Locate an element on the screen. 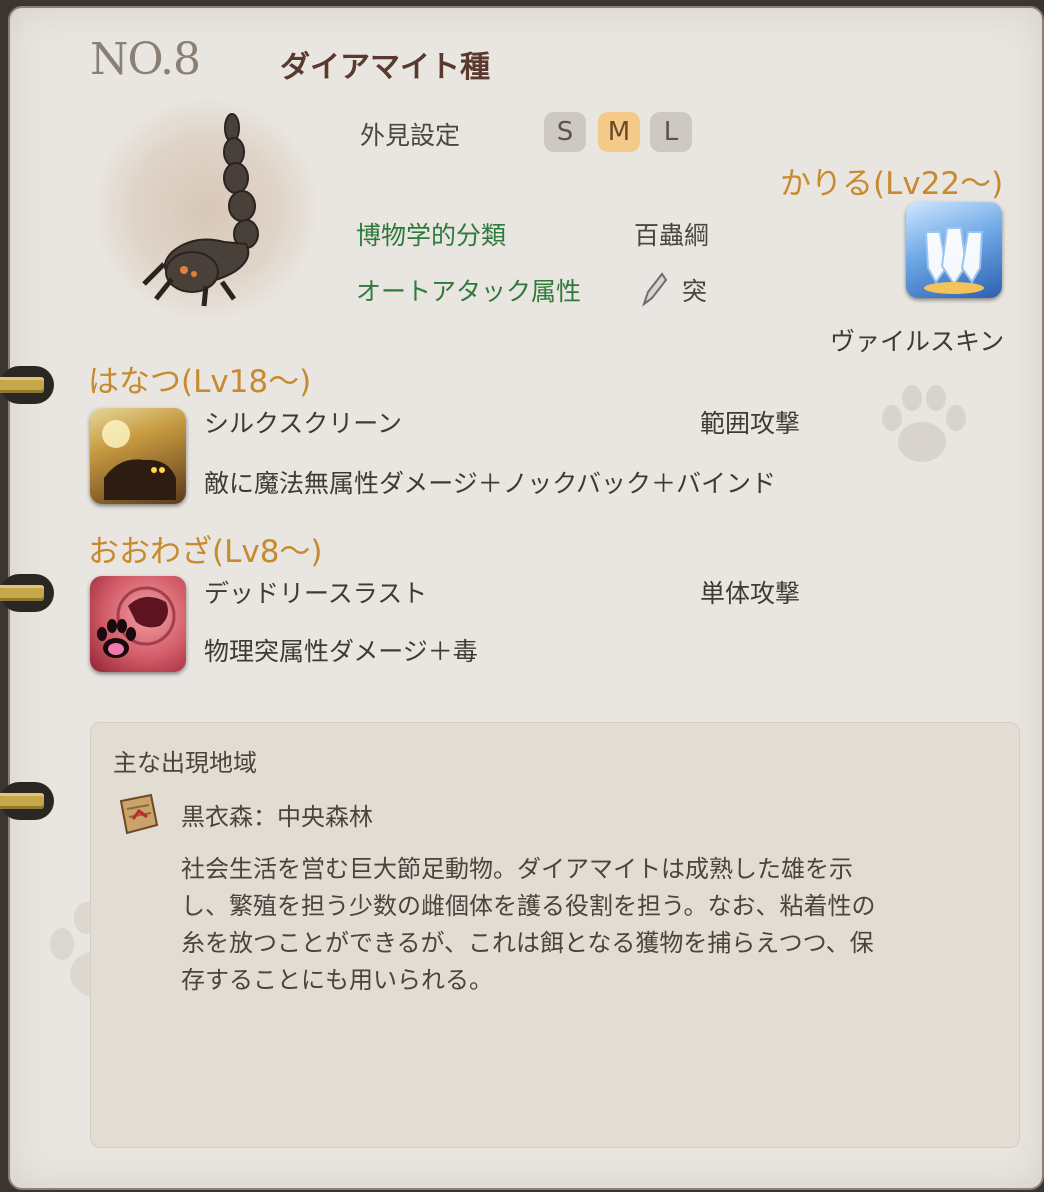  diremite-image is located at coordinates (200, 210).